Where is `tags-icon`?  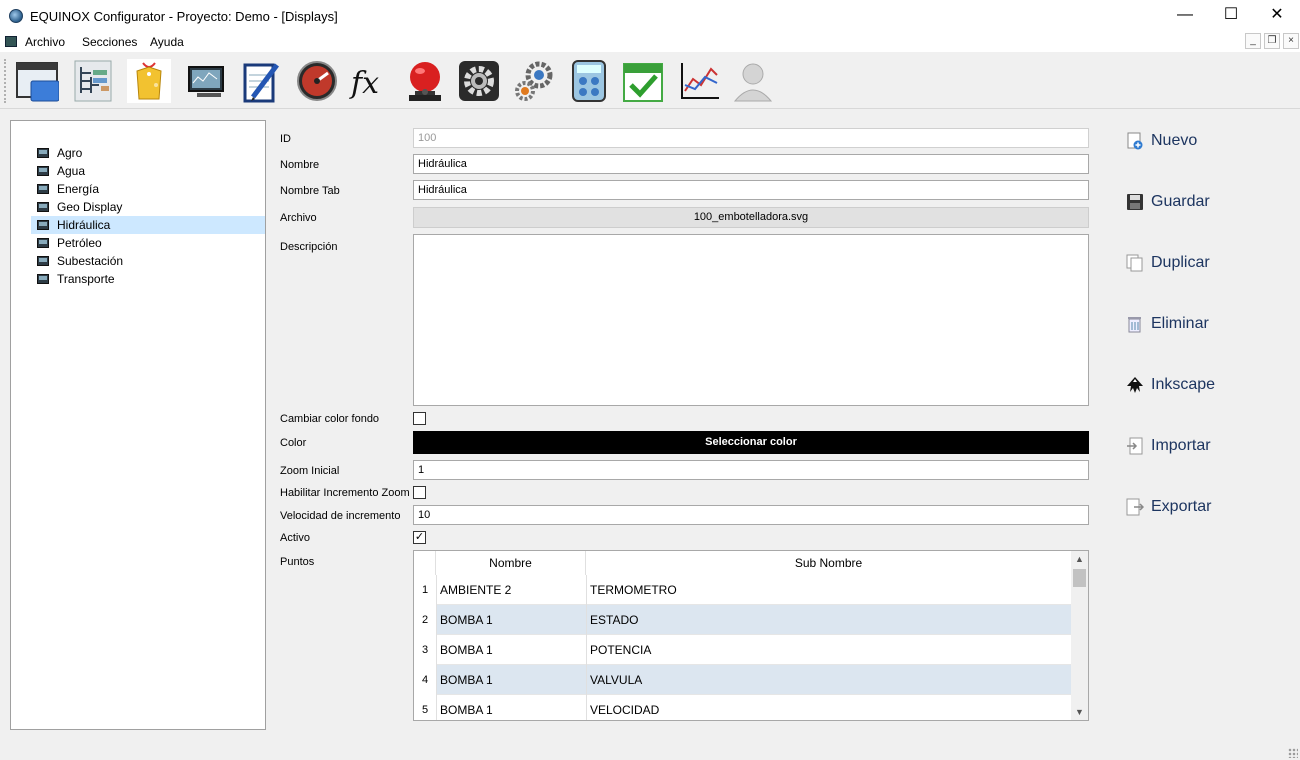
tags-icon is located at coordinates (149, 81).